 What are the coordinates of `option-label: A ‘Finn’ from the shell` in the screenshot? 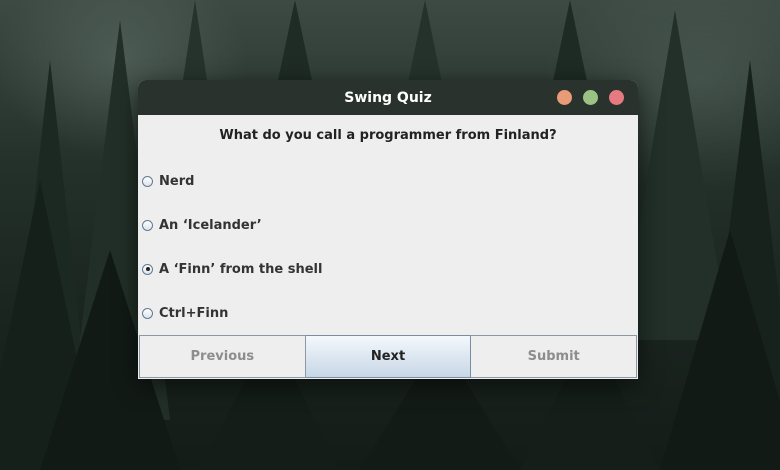 It's located at (241, 269).